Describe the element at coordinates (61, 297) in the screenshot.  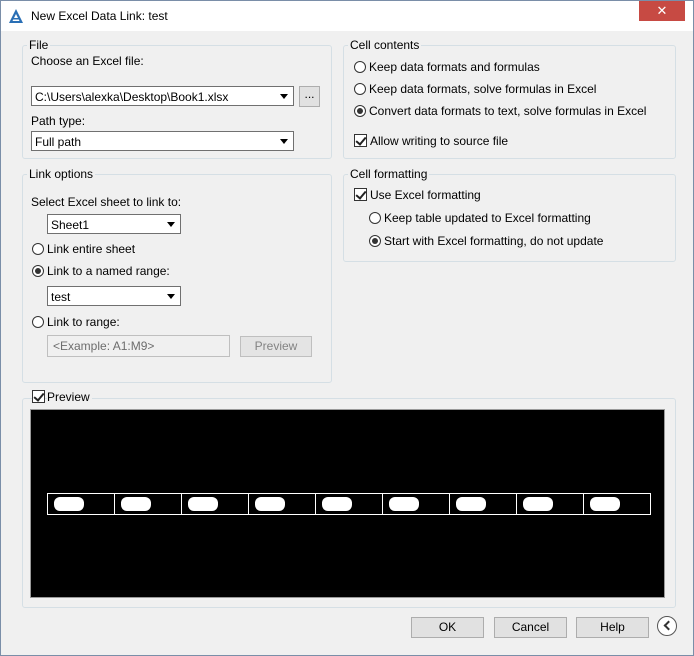
I see `named-range-value: test` at that location.